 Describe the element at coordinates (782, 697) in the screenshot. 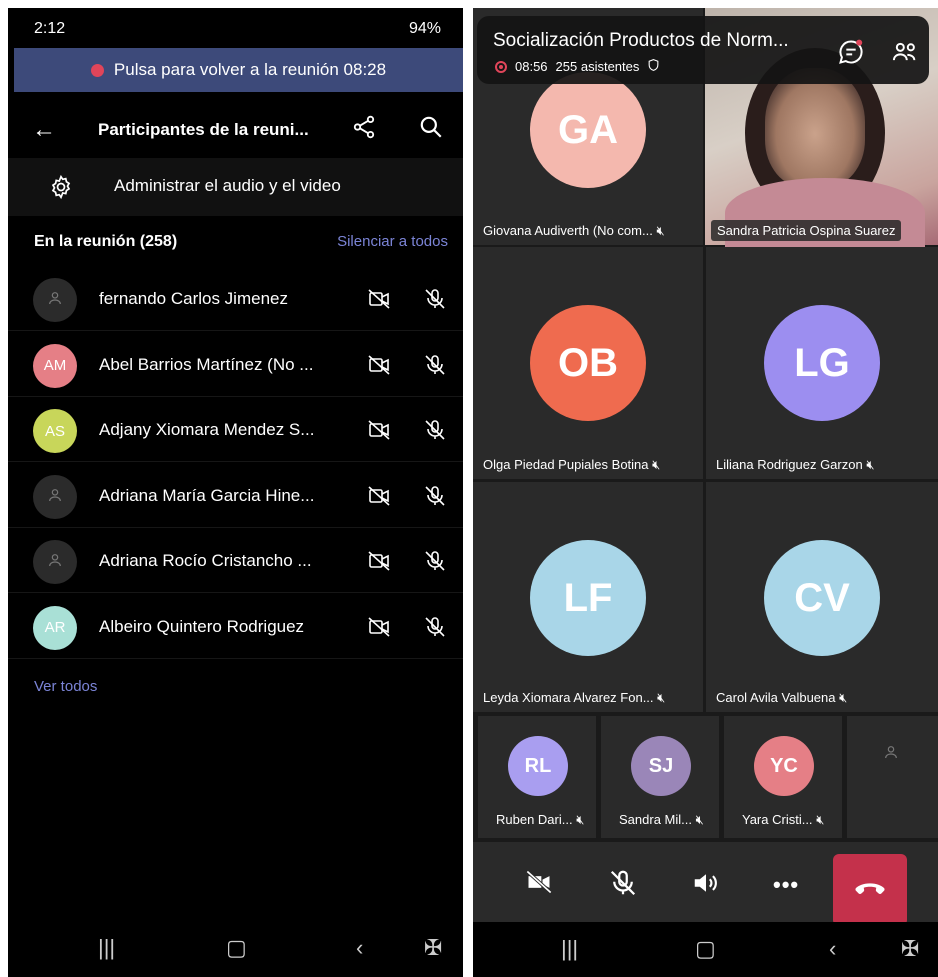

I see `participant-label: Carol Avila Valbuena 🔇︎` at that location.